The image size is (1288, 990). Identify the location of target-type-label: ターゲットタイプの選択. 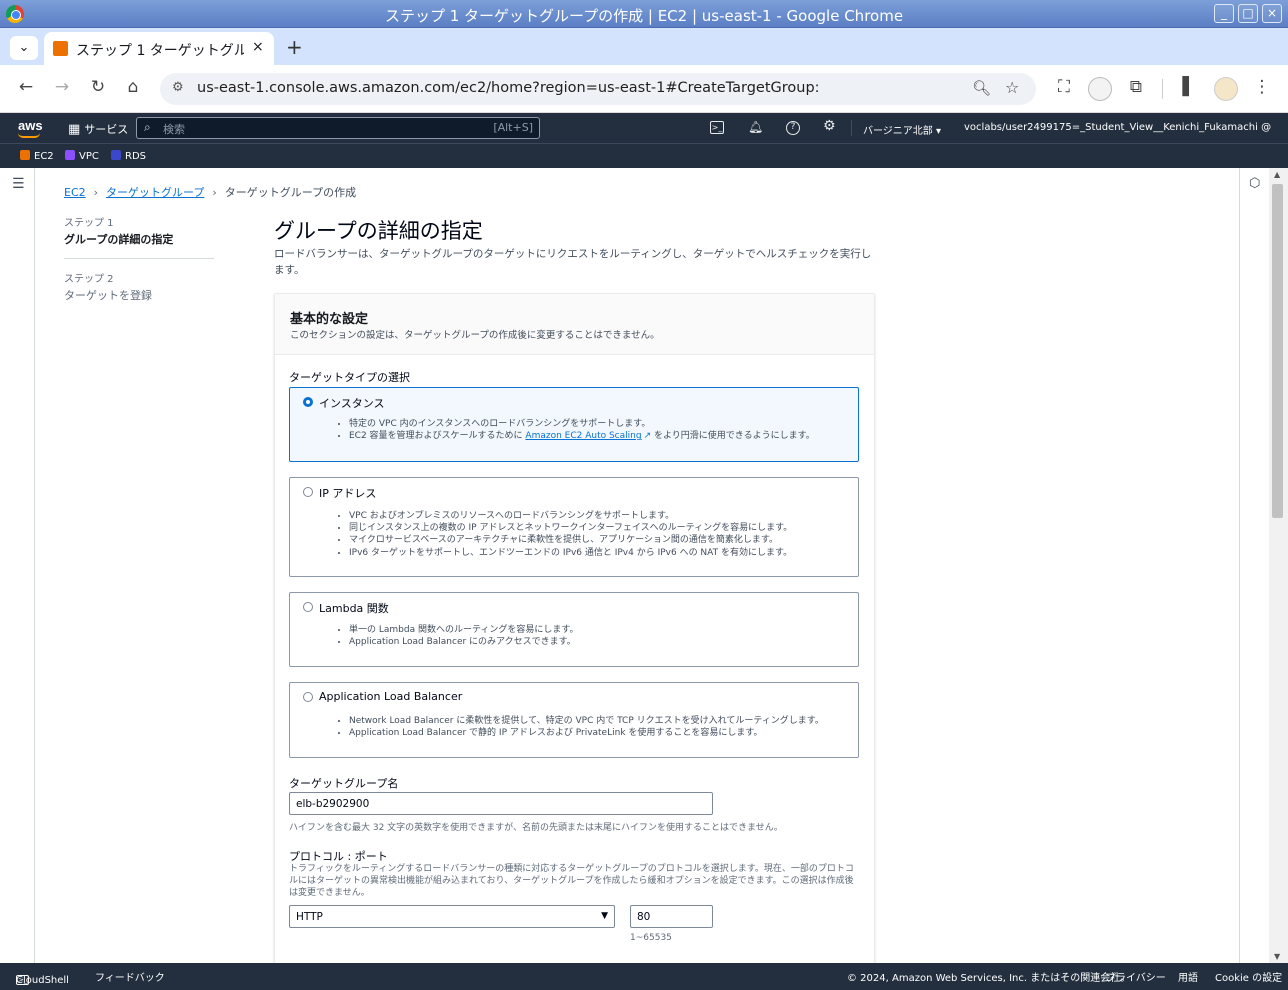
(349, 377).